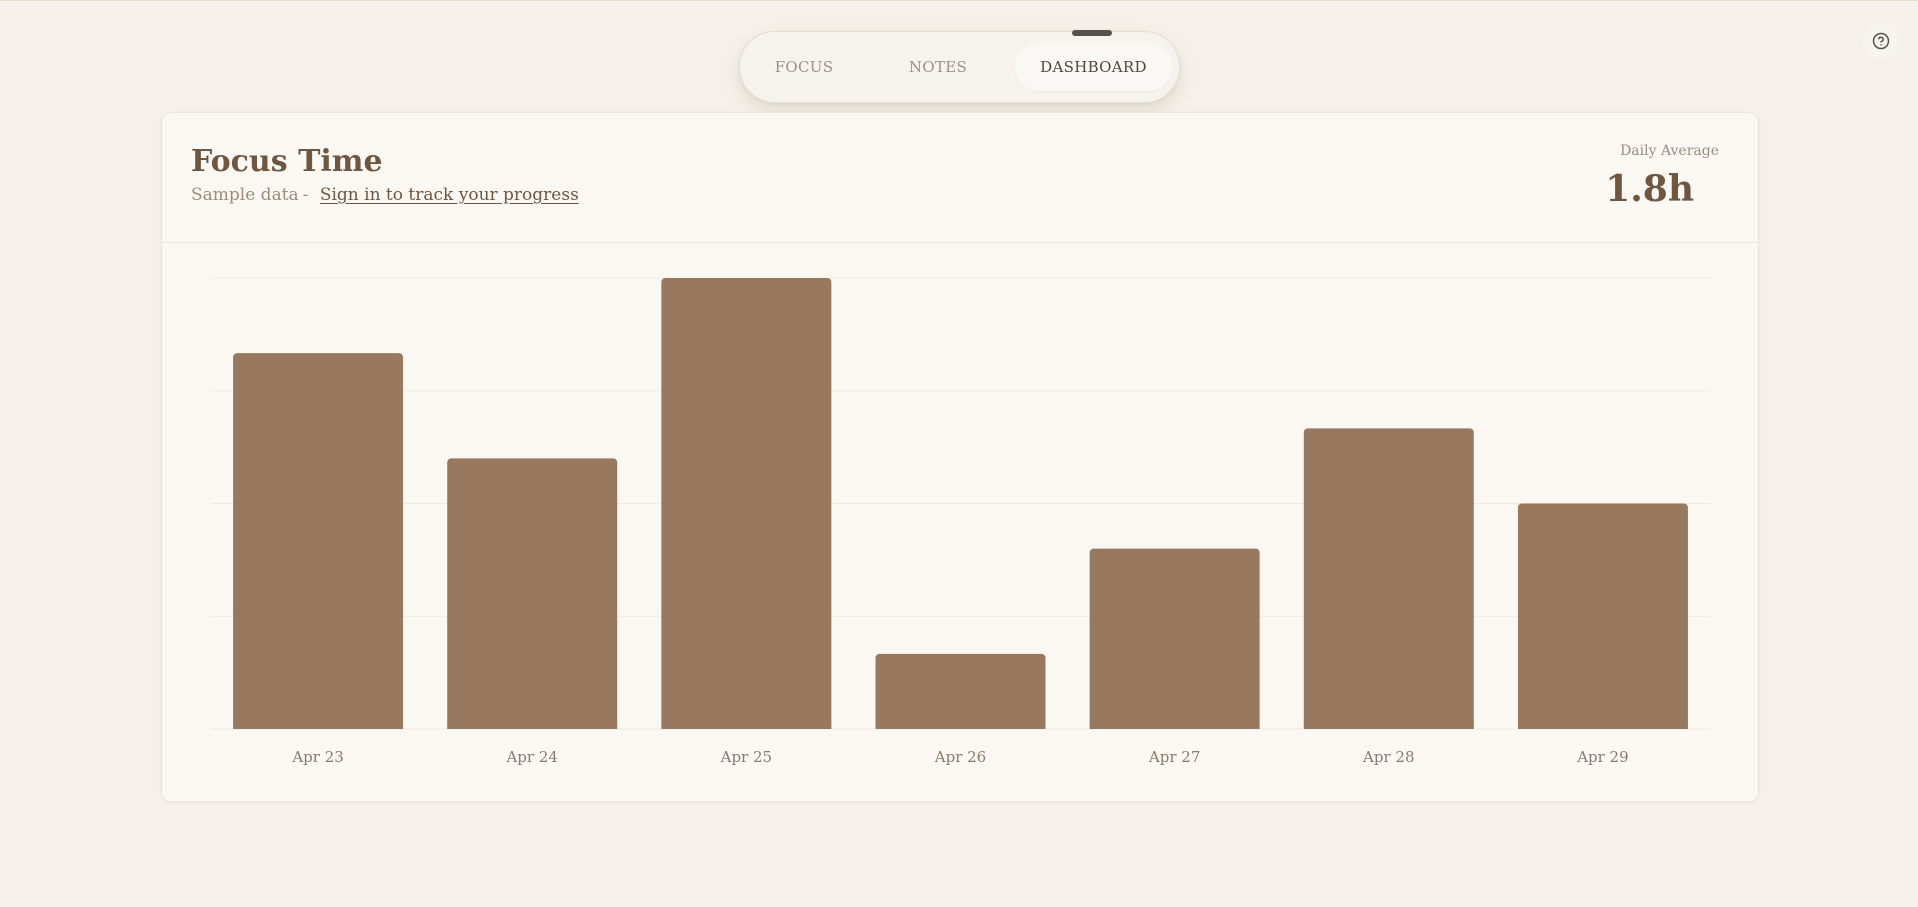 The width and height of the screenshot is (1918, 907). Describe the element at coordinates (449, 195) in the screenshot. I see `sign-in-link: Sign in to track your progress` at that location.